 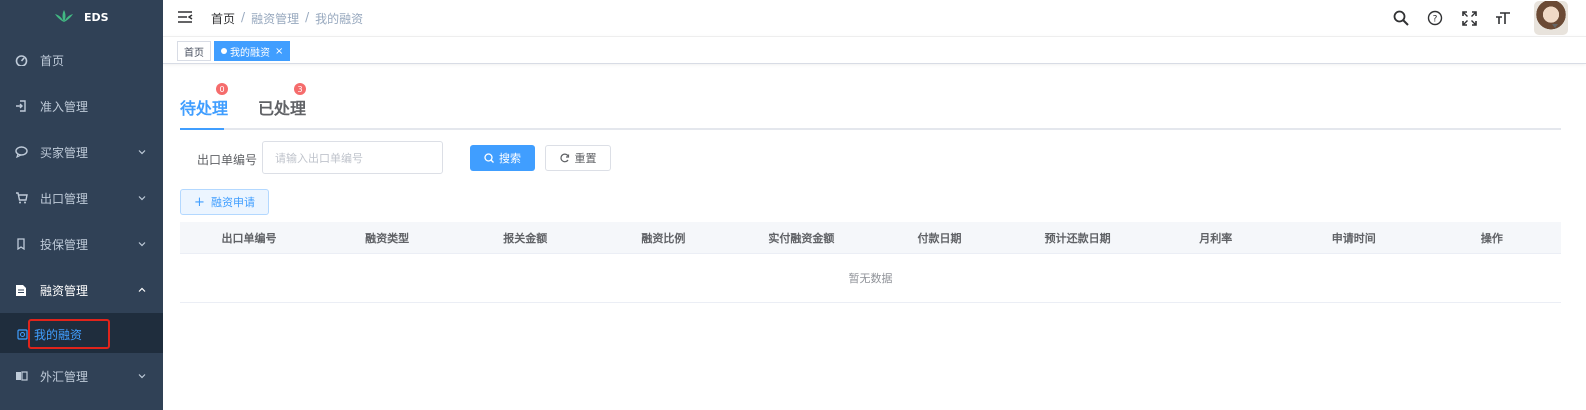 I want to click on breadcrumb-home: 首页, so click(x=223, y=18).